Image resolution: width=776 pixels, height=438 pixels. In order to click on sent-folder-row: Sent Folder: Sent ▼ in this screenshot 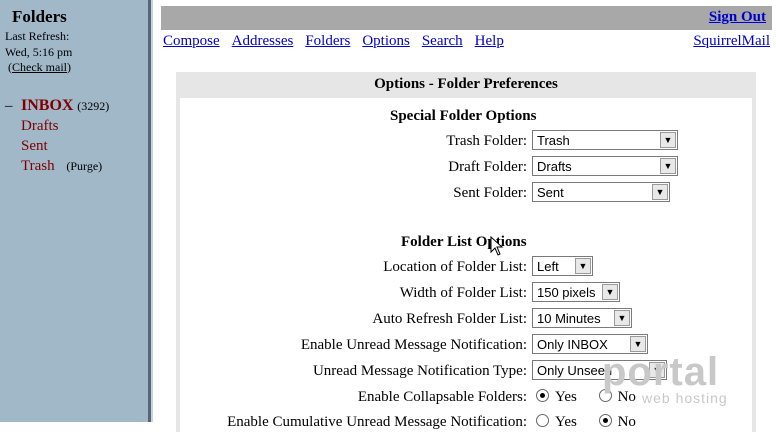, I will do `click(466, 194)`.